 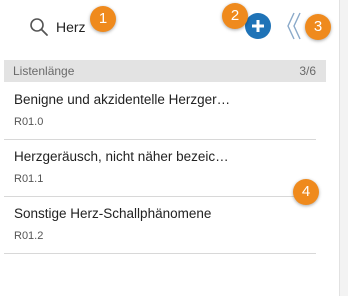 What do you see at coordinates (165, 71) in the screenshot?
I see `list-header: Listenlänge 3/6` at bounding box center [165, 71].